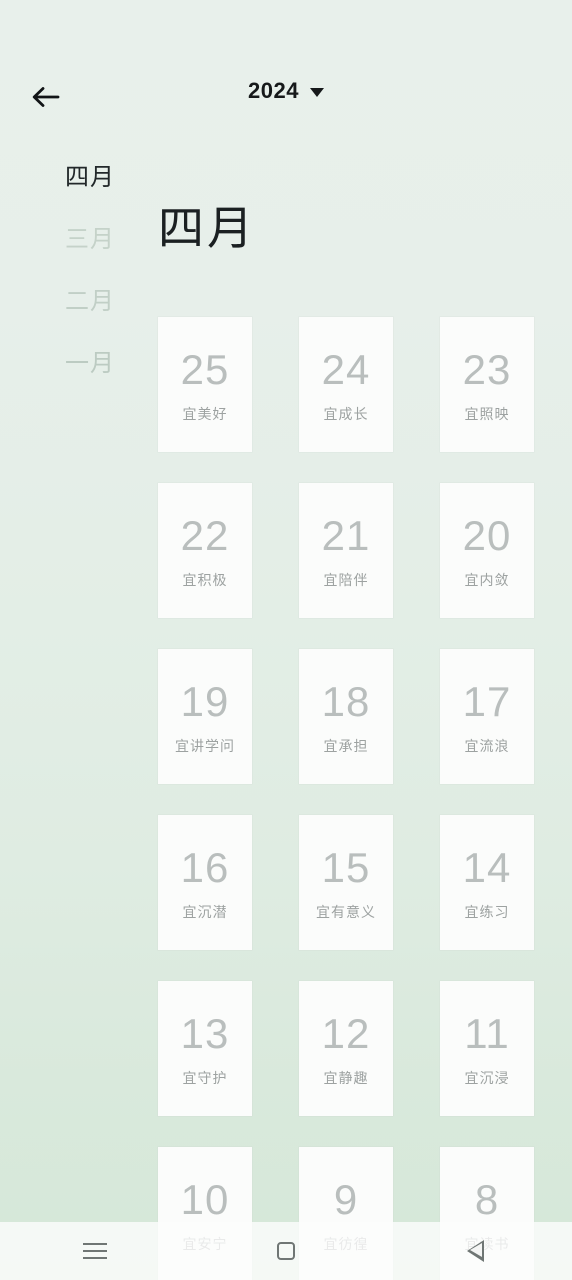 This screenshot has height=1280, width=572. I want to click on day-number: 15, so click(346, 867).